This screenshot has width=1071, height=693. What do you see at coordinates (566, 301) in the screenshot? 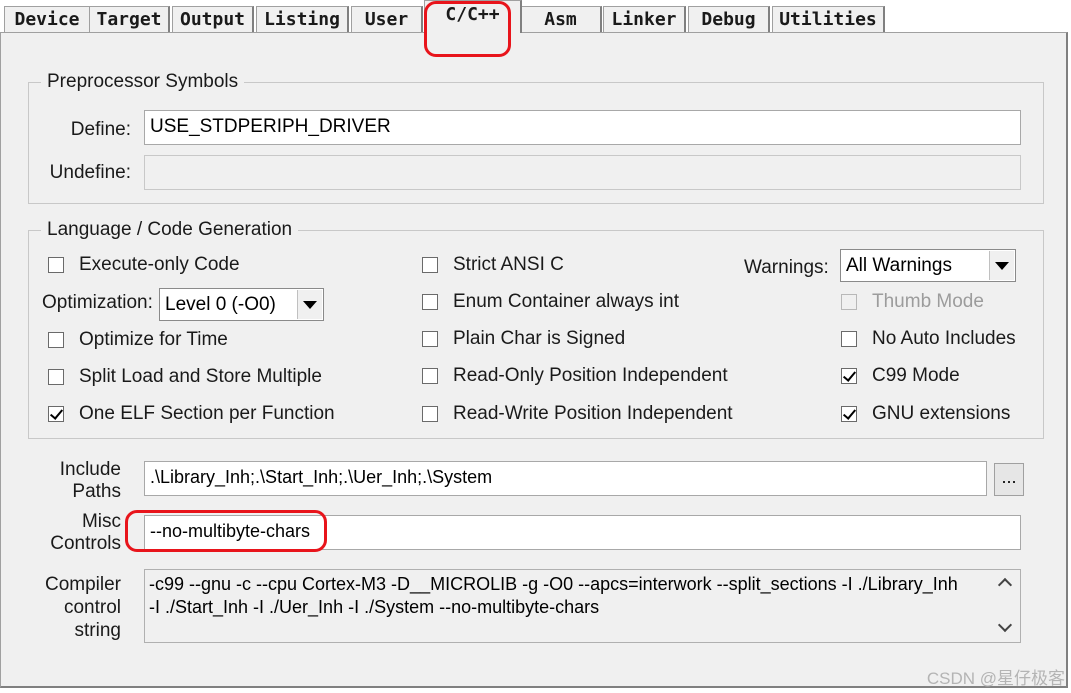
I see `enum-container-label: Enum Container always int` at bounding box center [566, 301].